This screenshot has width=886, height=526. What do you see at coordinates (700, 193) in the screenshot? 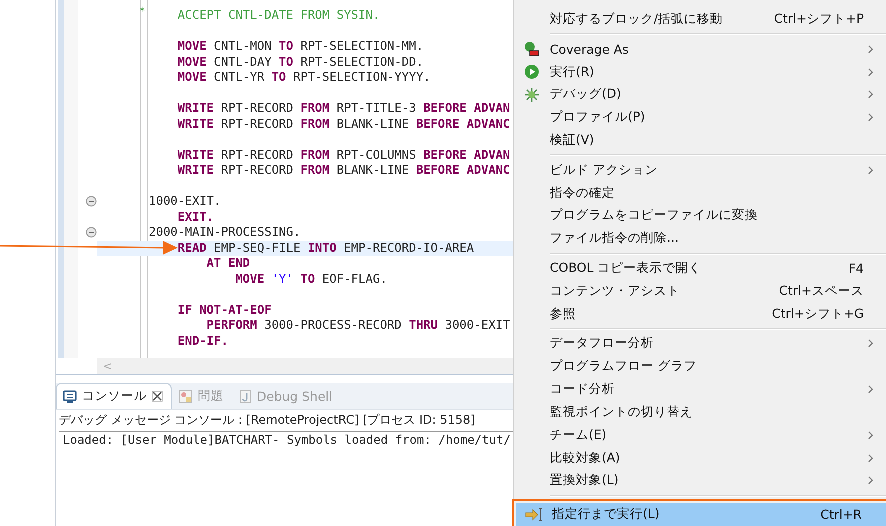
I see `menu-item: 指令の確定` at bounding box center [700, 193].